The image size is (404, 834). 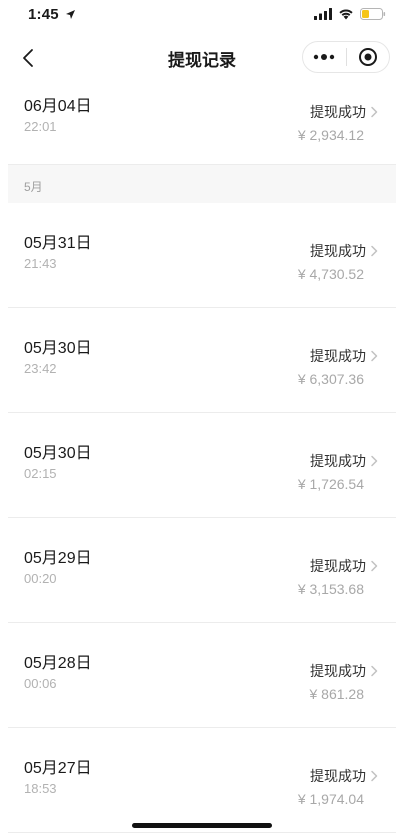 What do you see at coordinates (202, 780) in the screenshot?
I see `record-item: 05月27日 18:53 提现成功 ¥ 1,974.04` at bounding box center [202, 780].